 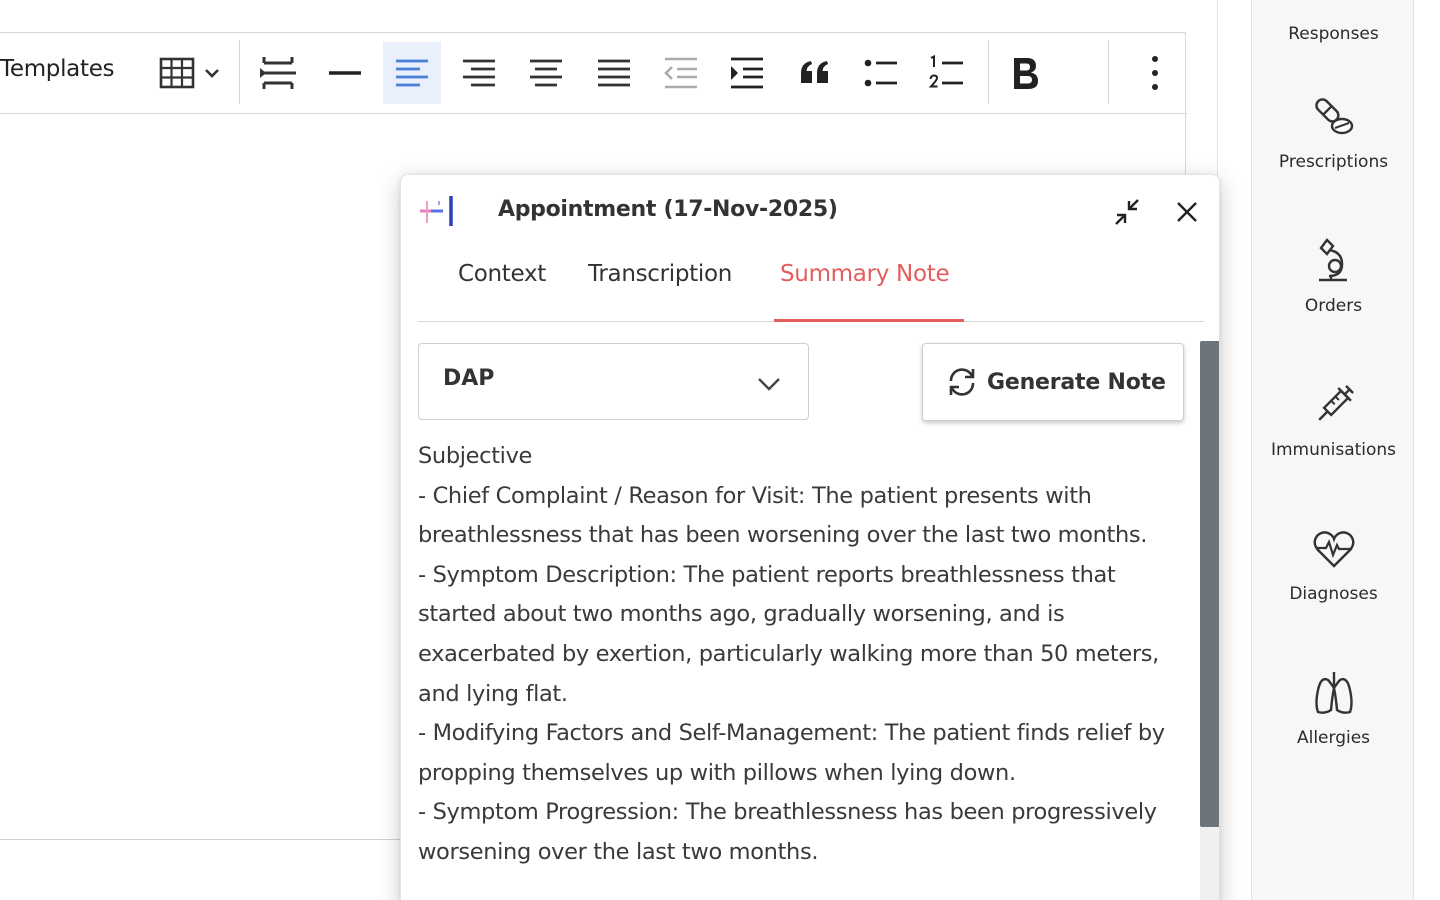 I want to click on outdent-icon, so click(x=680, y=73).